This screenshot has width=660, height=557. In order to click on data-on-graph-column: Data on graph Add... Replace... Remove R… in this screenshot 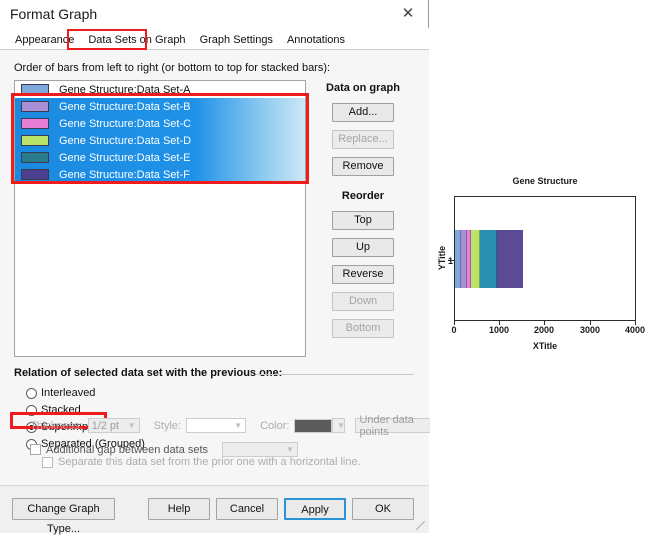, I will do `click(363, 213)`.